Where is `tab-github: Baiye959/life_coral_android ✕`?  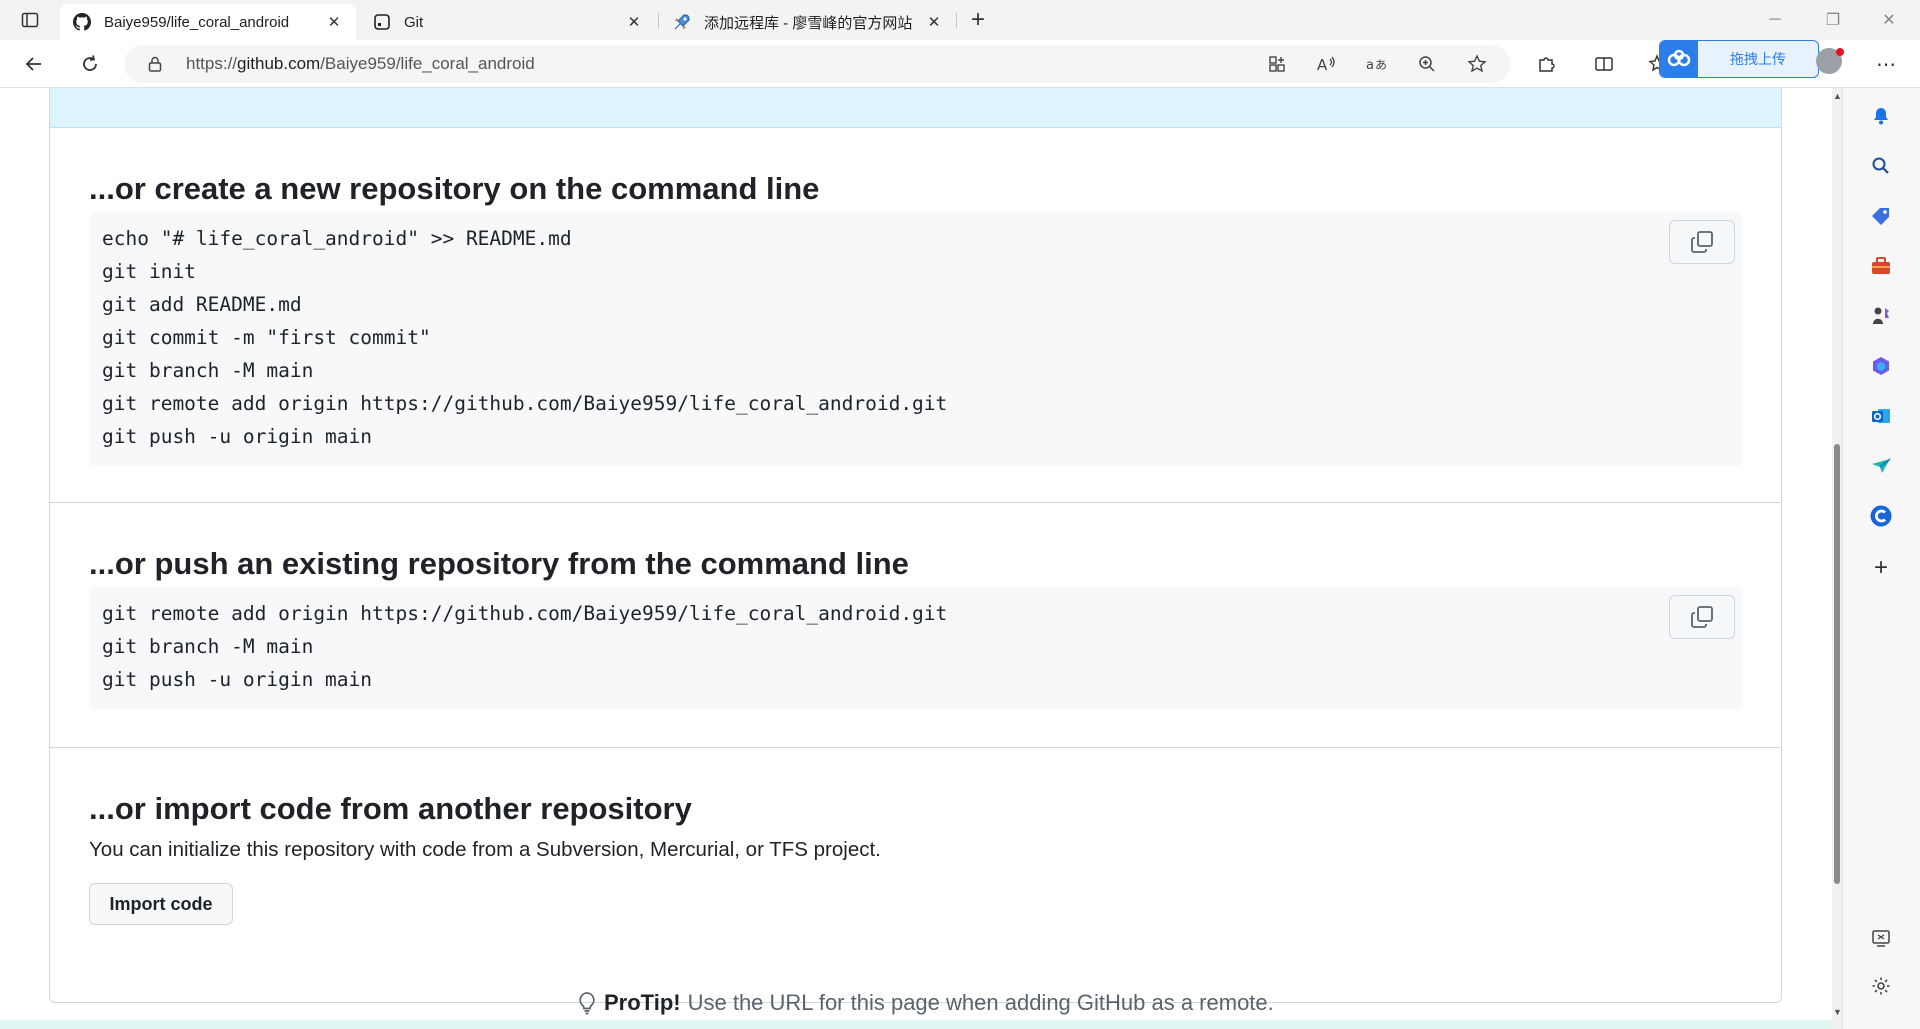
tab-github: Baiye959/life_coral_android ✕ is located at coordinates (208, 22).